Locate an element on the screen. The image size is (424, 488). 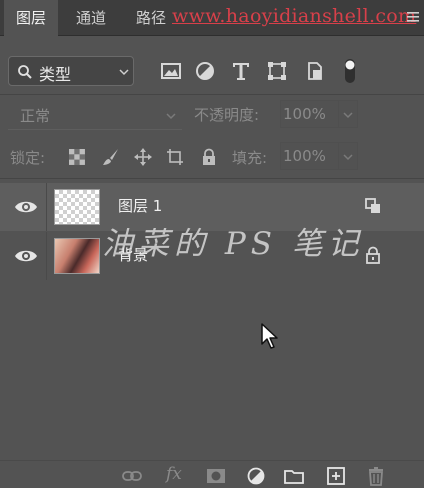
layer-filter-row: 类型 is located at coordinates (212, 71).